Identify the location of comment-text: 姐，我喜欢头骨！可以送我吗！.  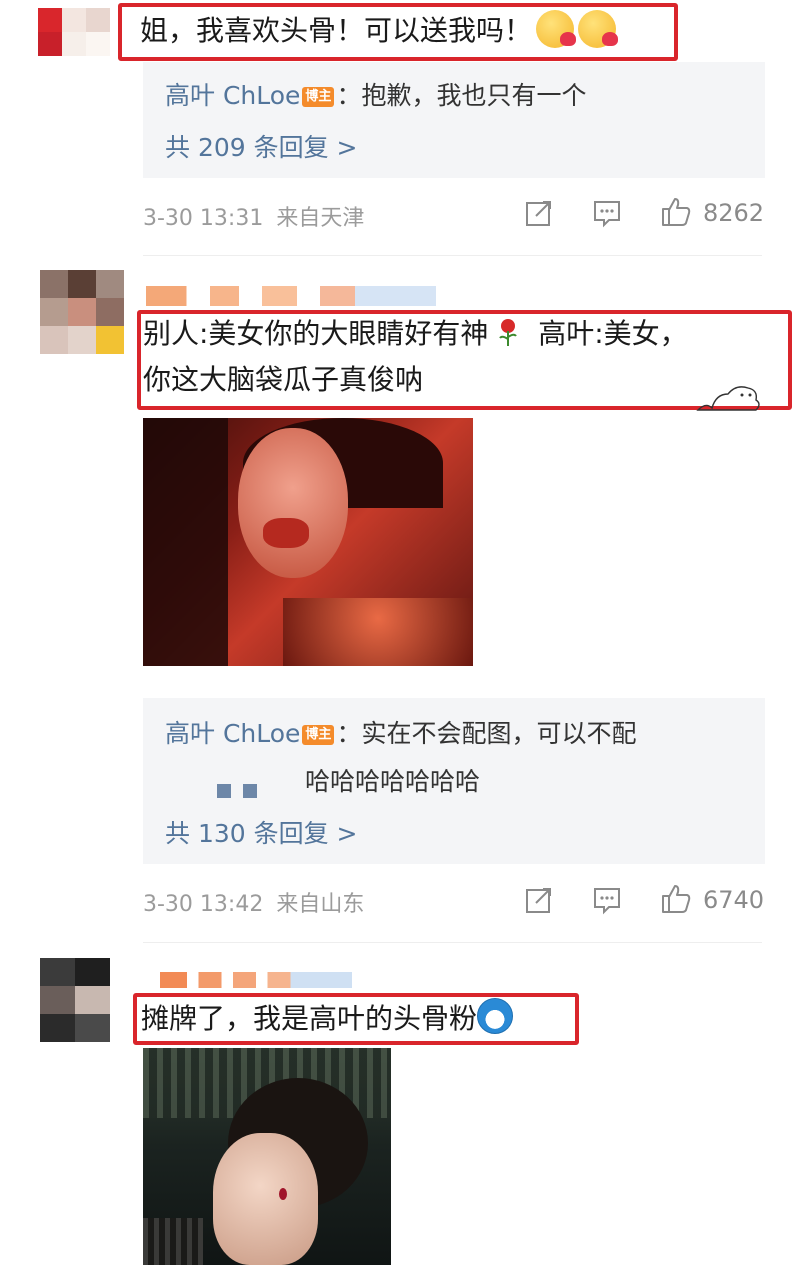
(379, 30).